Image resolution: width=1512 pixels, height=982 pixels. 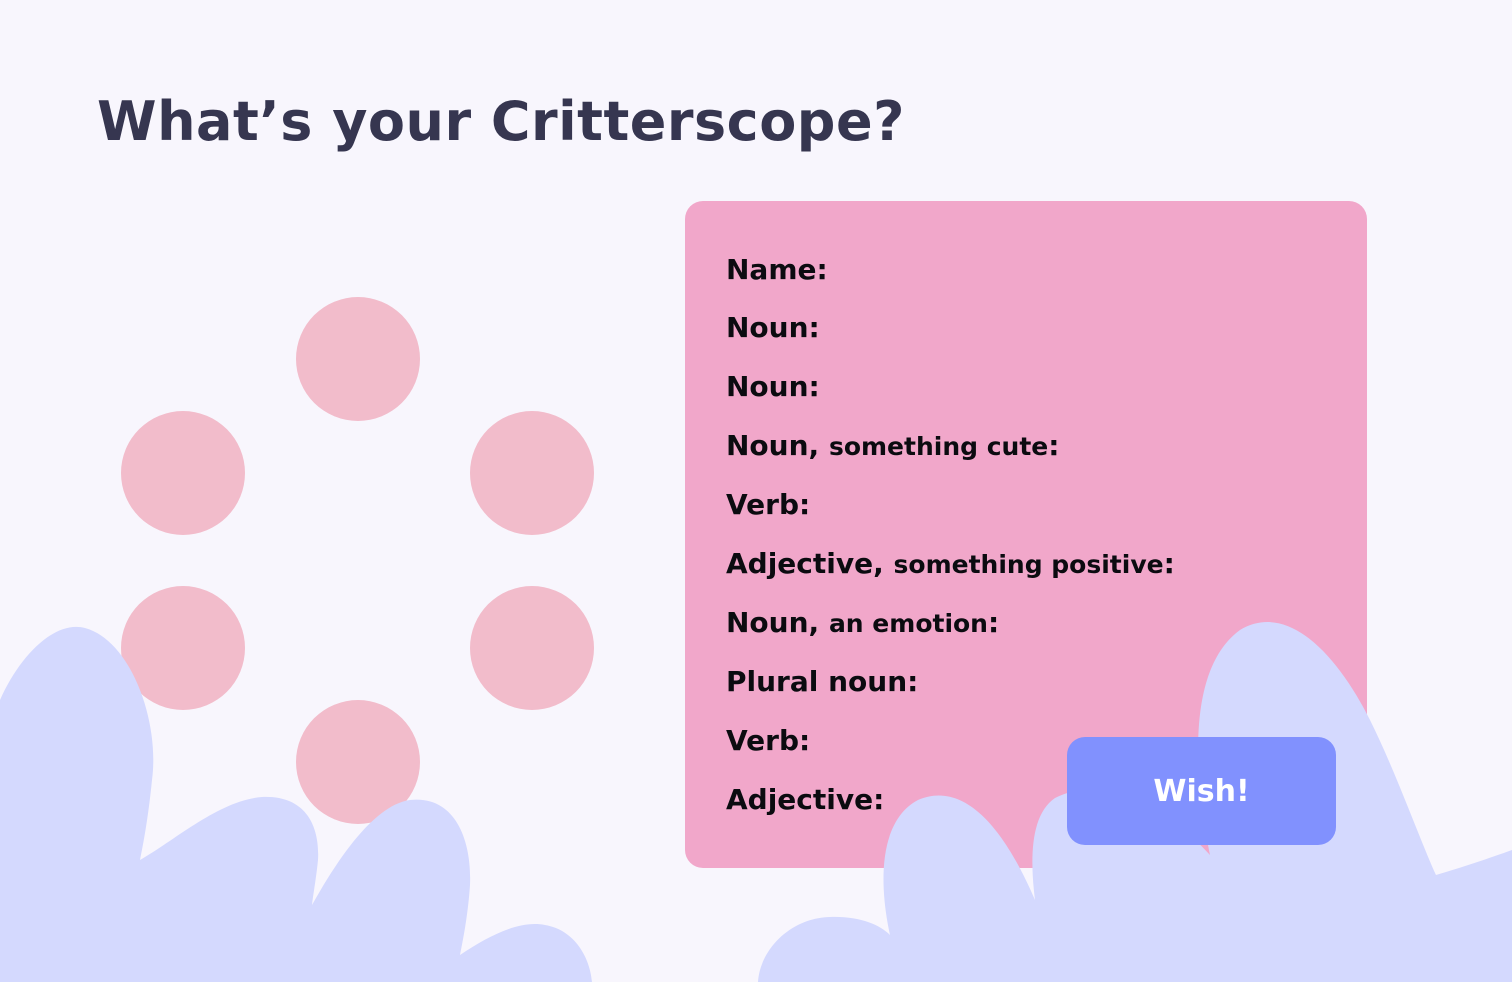 I want to click on blob-left, so click(x=296, y=804).